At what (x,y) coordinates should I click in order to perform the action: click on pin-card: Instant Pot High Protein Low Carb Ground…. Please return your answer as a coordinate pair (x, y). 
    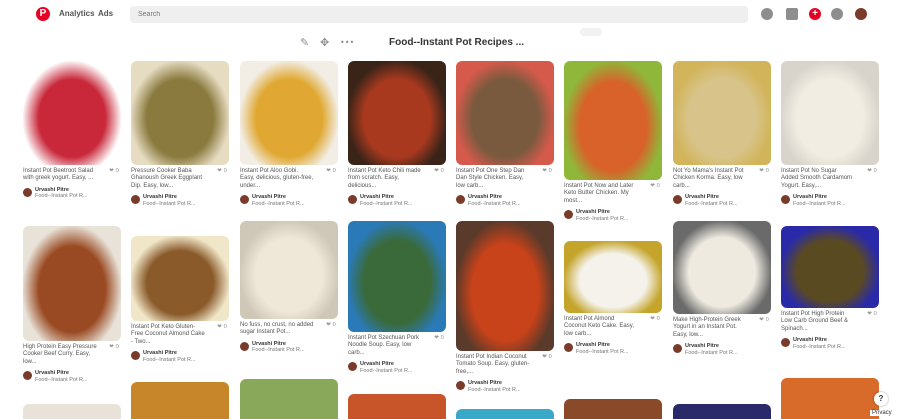
    Looking at the image, I should click on (830, 288).